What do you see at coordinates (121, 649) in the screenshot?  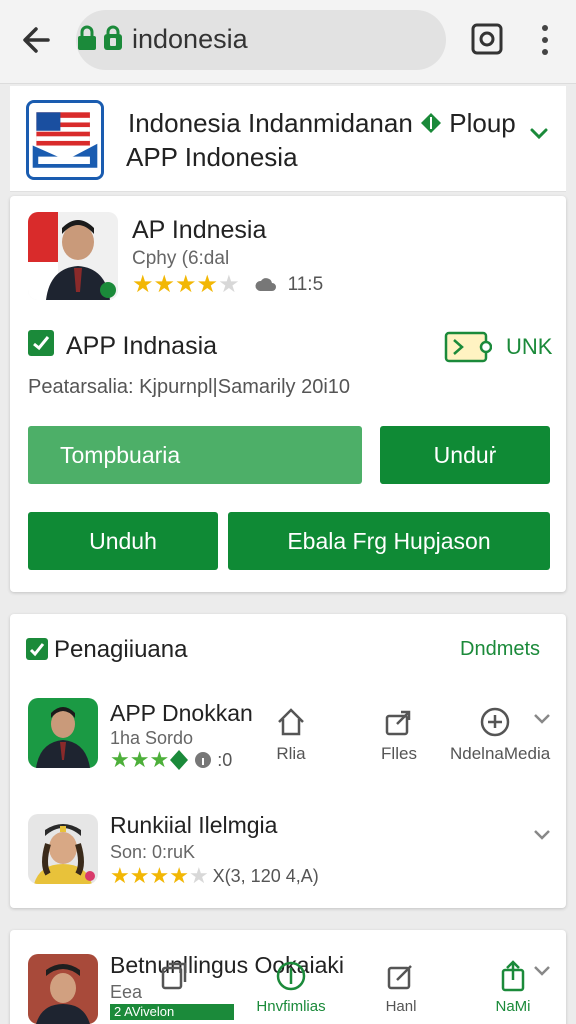 I see `list-title: Penagiiuana` at bounding box center [121, 649].